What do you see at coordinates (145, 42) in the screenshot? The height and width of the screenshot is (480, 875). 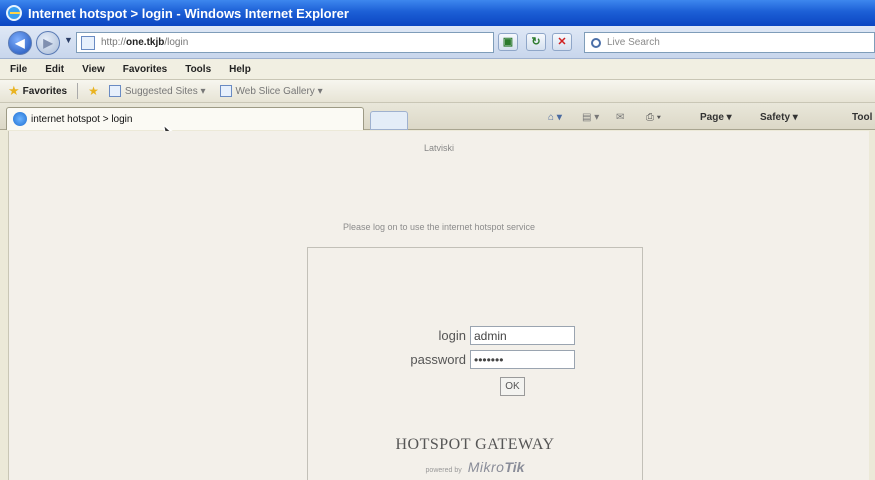 I see `url-host: one.tkjb` at bounding box center [145, 42].